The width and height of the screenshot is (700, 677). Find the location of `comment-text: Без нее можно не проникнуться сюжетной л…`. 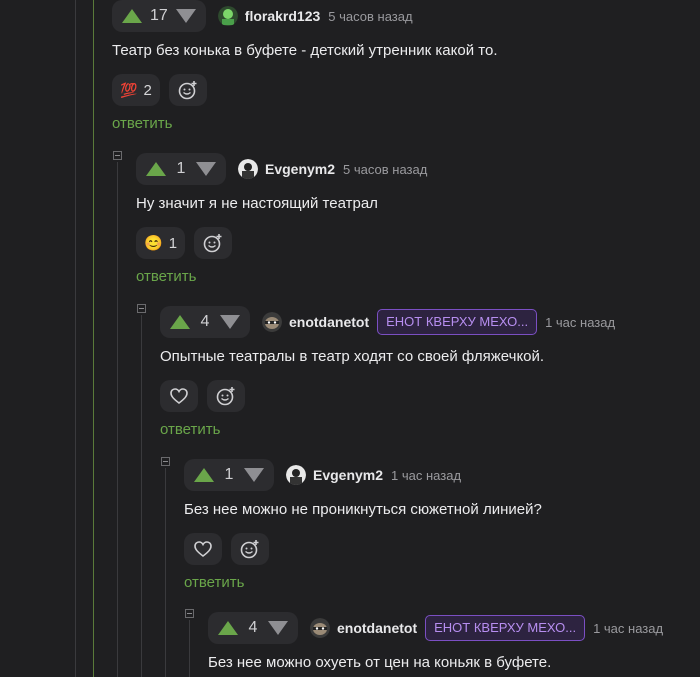

comment-text: Без нее можно не проникнуться сюжетной л… is located at coordinates (363, 509).